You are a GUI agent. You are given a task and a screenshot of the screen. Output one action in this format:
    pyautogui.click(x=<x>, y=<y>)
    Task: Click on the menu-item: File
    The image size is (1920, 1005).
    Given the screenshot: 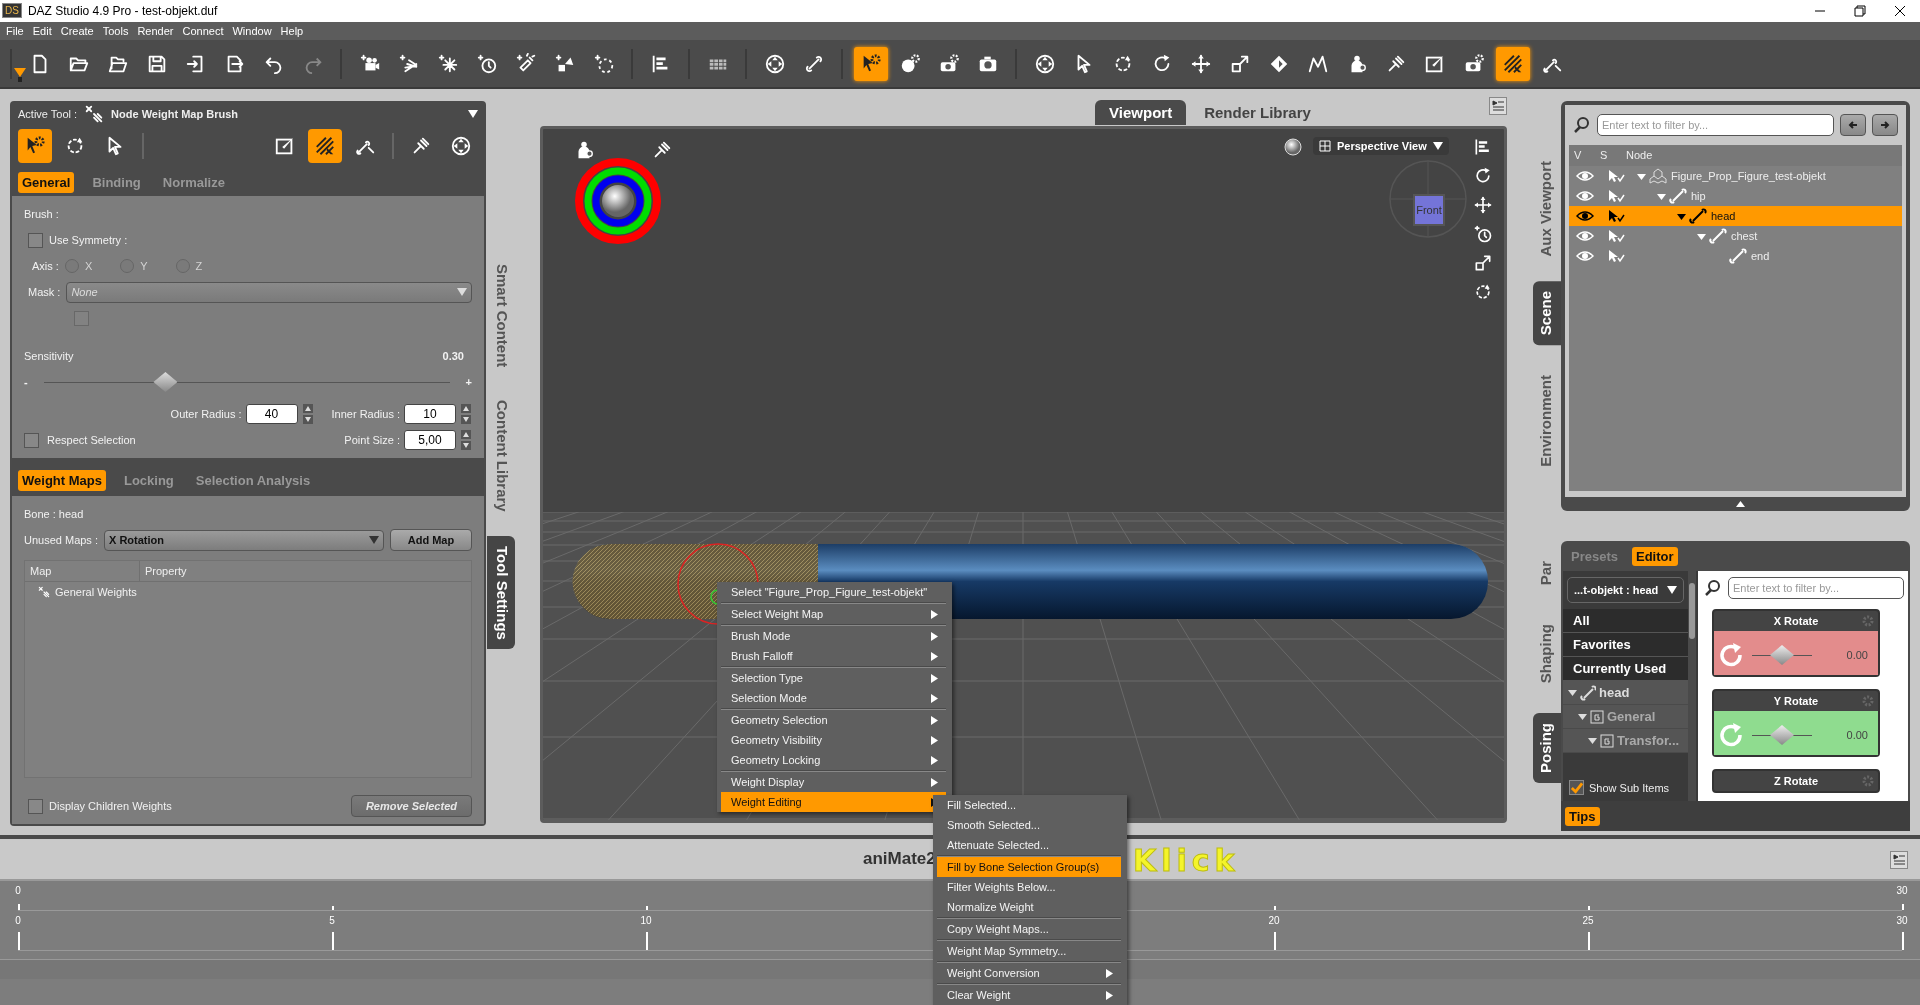 What is the action you would take?
    pyautogui.click(x=15, y=30)
    